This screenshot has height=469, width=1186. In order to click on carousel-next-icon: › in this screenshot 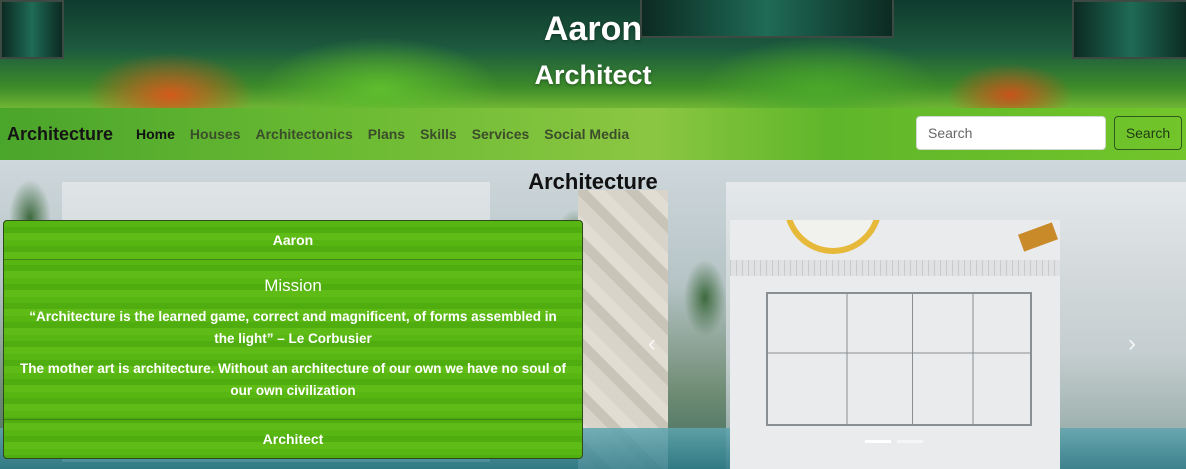, I will do `click(1132, 344)`.